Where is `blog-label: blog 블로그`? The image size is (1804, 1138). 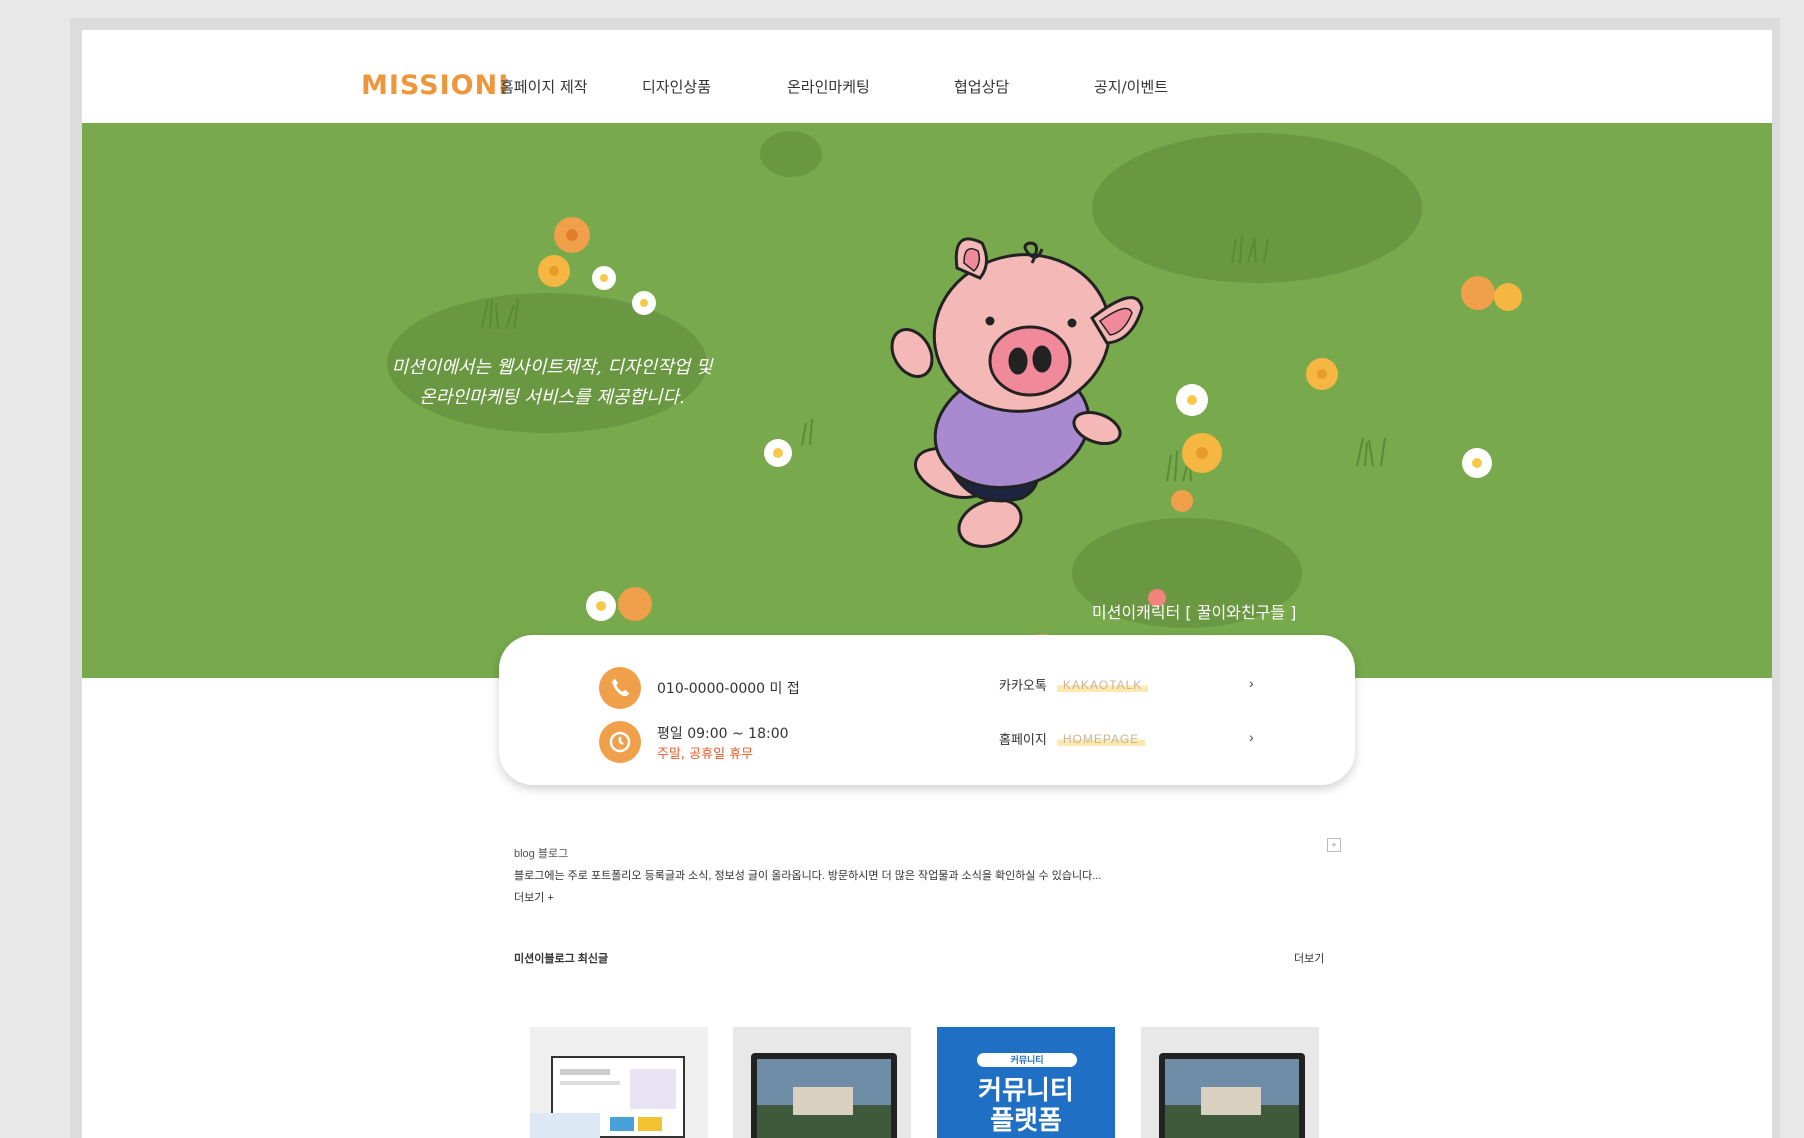 blog-label: blog 블로그 is located at coordinates (541, 854).